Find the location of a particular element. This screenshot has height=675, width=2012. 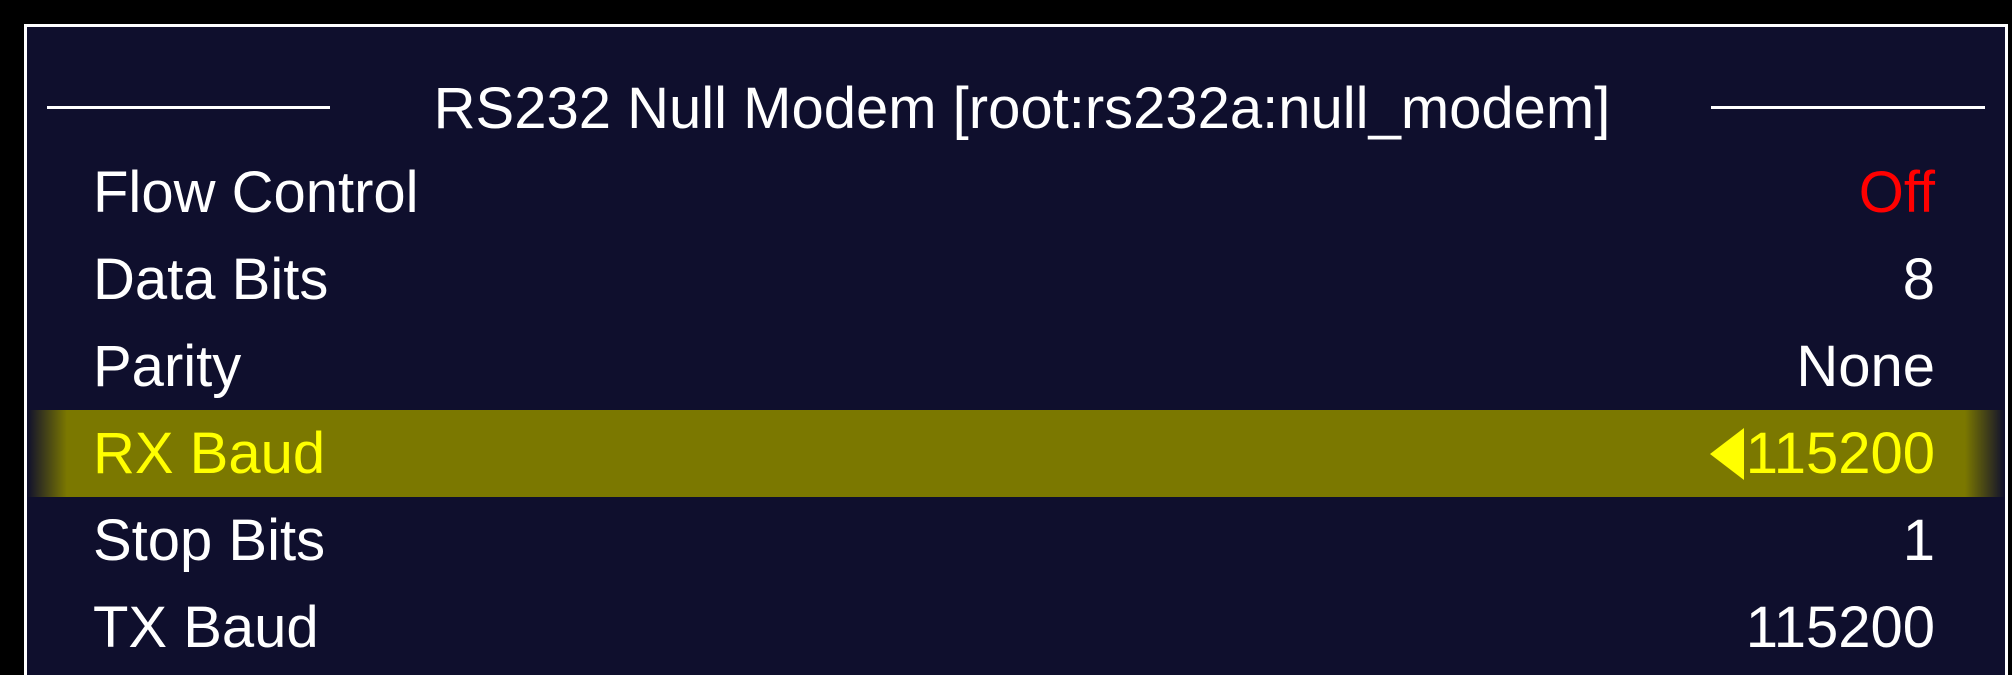

menu-item-data-bits: Data Bits 8 is located at coordinates (1016, 279).